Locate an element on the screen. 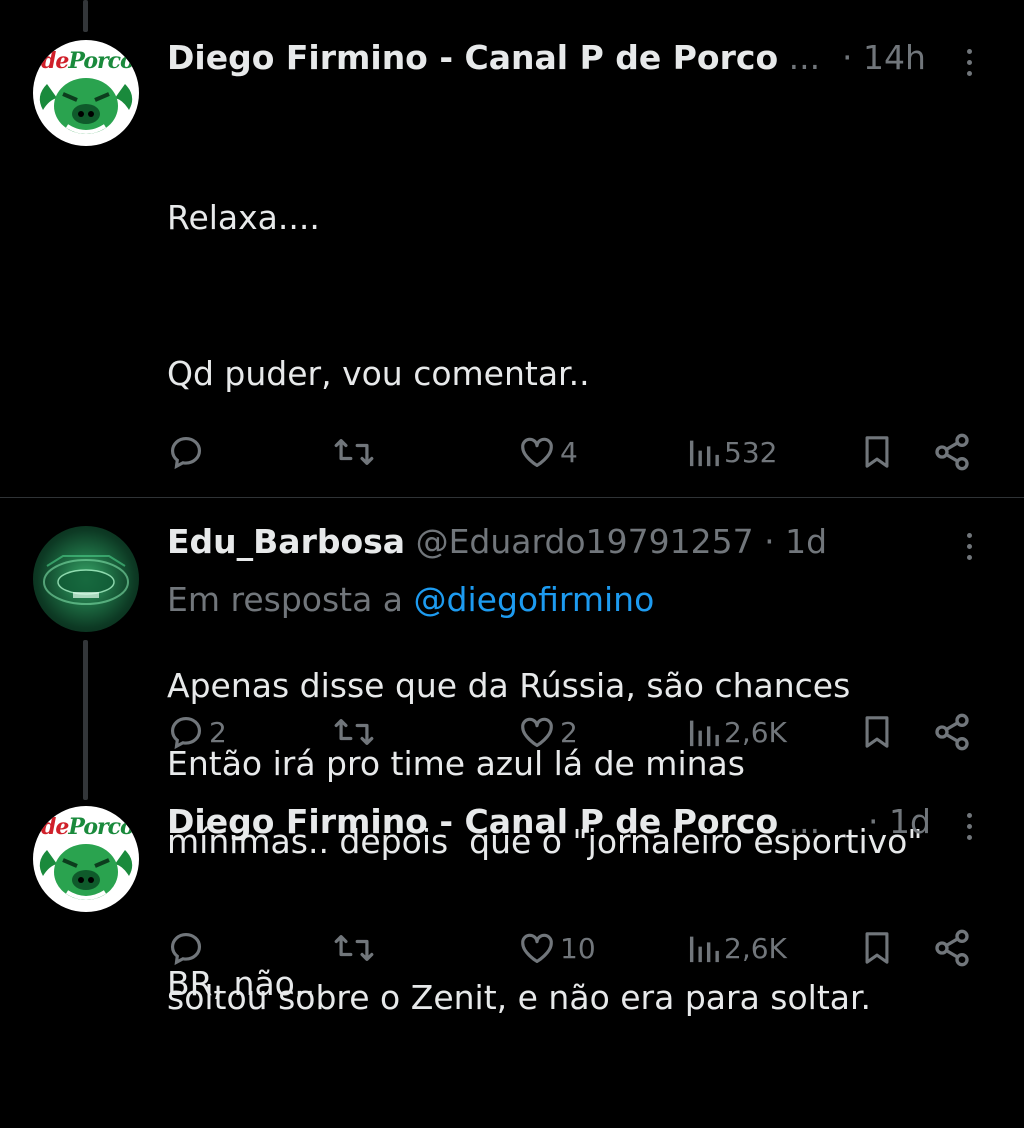 This screenshot has width=1024, height=1128. author-handle: @Eduardo19791257 is located at coordinates (585, 541).